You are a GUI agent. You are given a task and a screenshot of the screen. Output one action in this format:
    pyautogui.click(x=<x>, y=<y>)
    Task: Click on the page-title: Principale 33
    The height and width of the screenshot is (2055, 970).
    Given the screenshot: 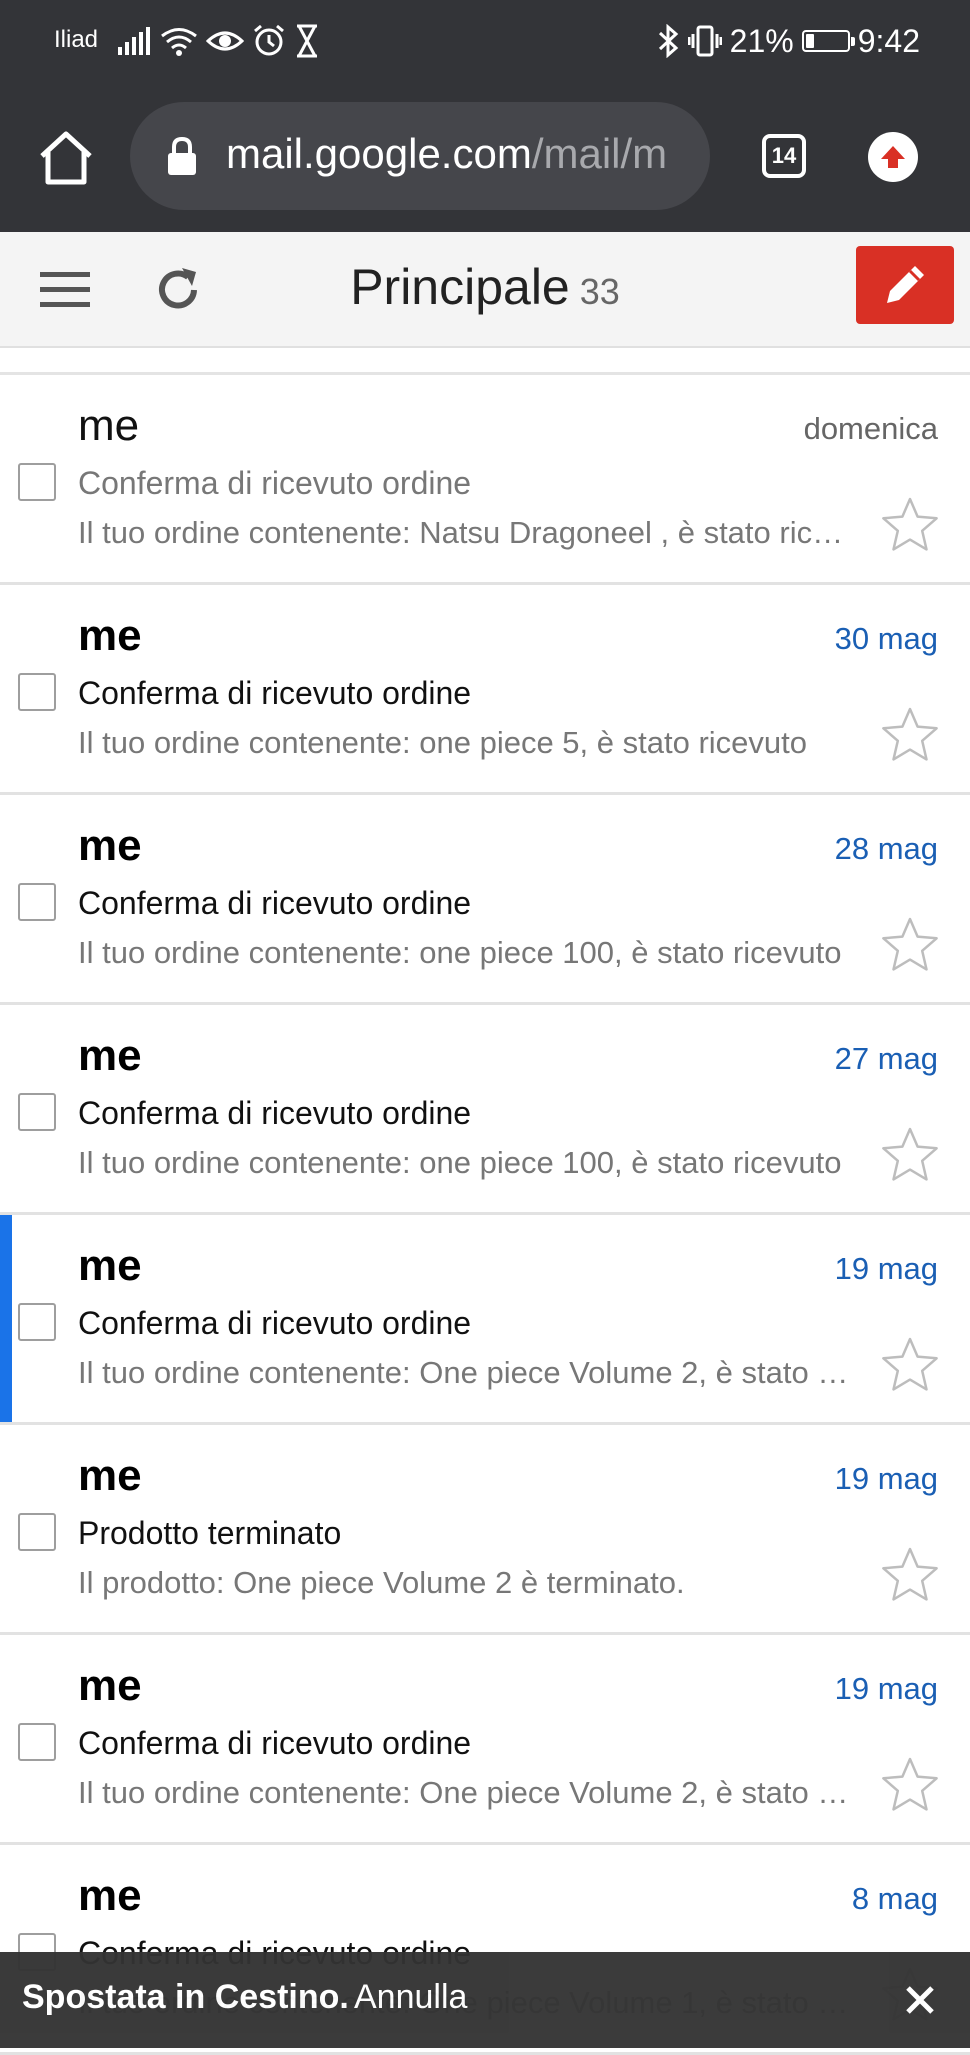 What is the action you would take?
    pyautogui.click(x=485, y=287)
    